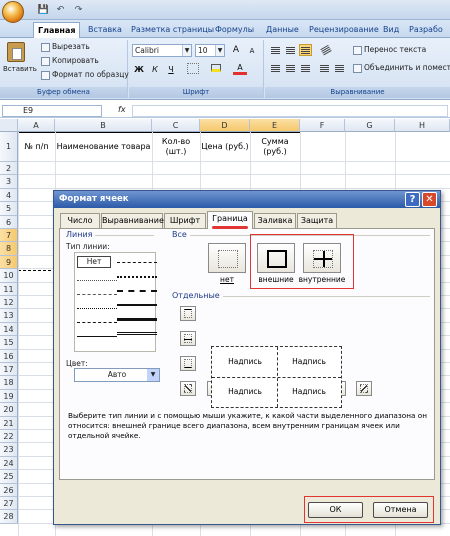 The width and height of the screenshot is (450, 536). I want to click on formula-input, so click(290, 111).